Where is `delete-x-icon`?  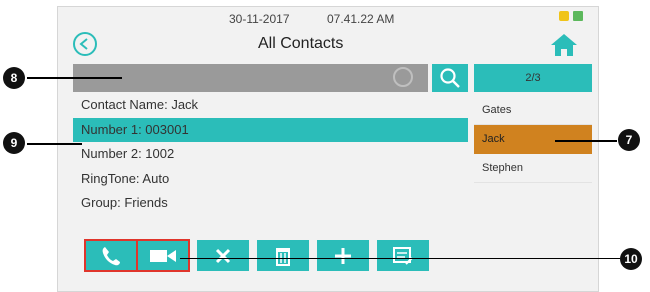
delete-x-icon is located at coordinates (223, 255).